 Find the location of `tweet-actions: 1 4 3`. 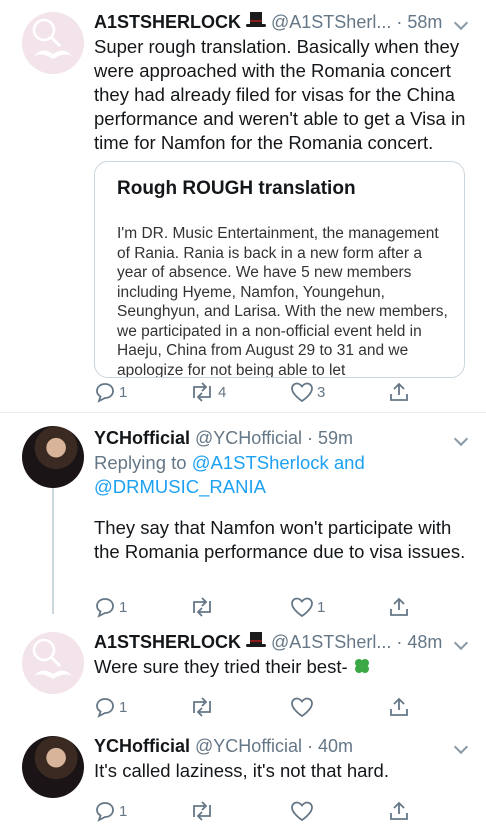

tweet-actions: 1 4 3 is located at coordinates (254, 392).